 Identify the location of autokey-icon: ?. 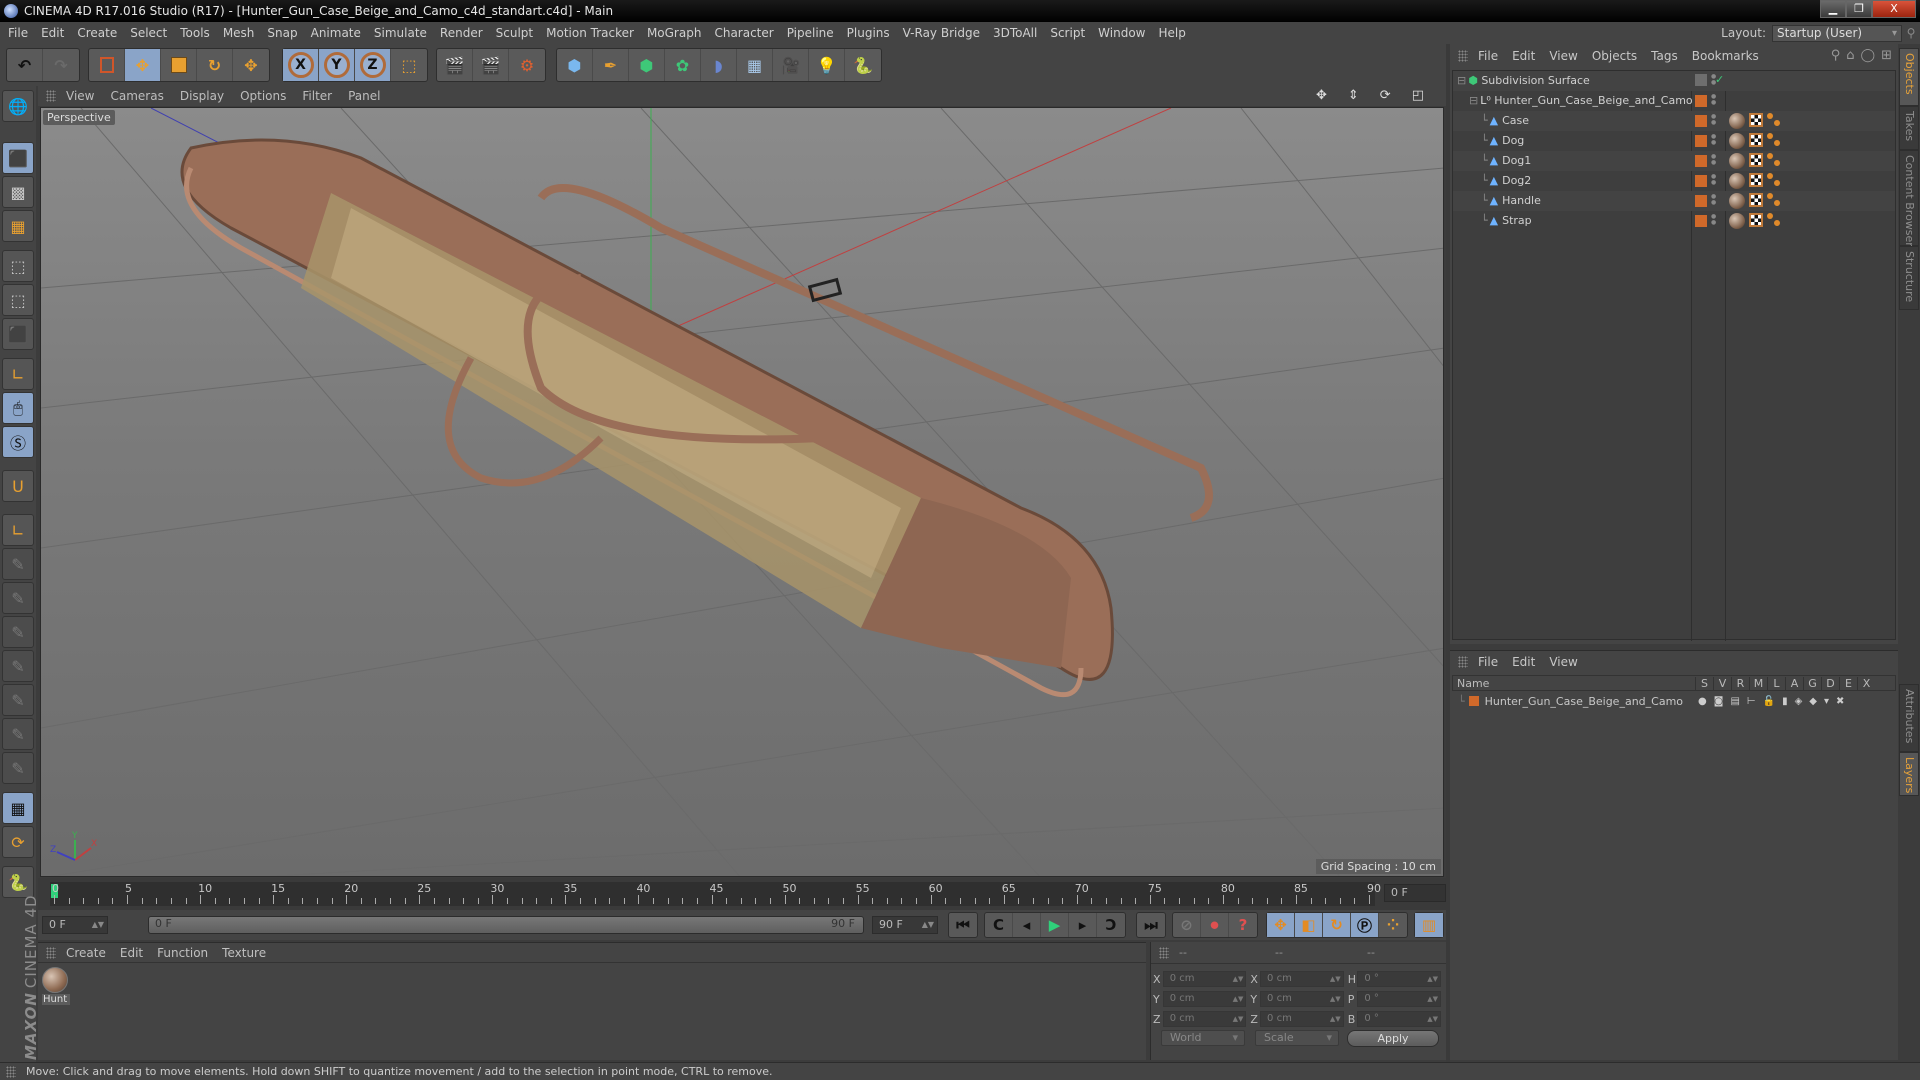
(1243, 925).